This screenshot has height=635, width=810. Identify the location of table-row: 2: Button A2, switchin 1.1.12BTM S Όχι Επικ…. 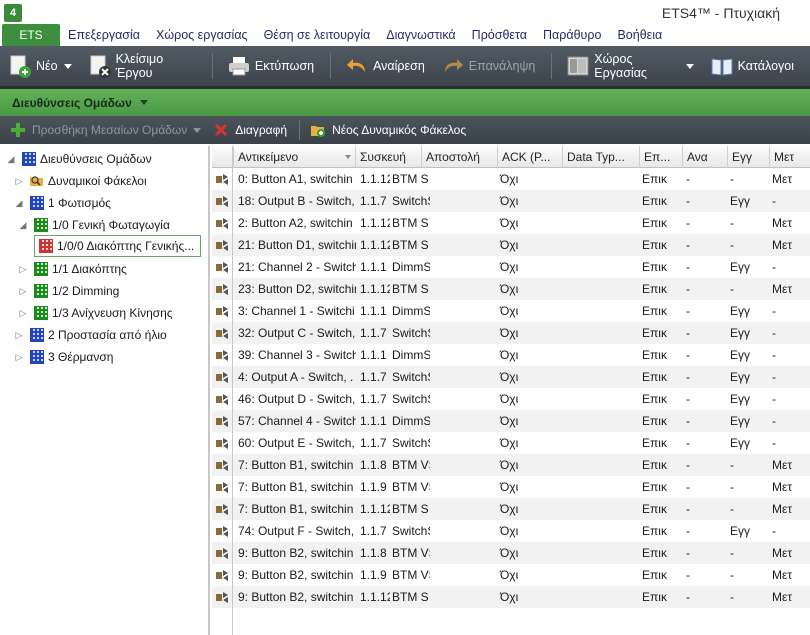
(511, 223).